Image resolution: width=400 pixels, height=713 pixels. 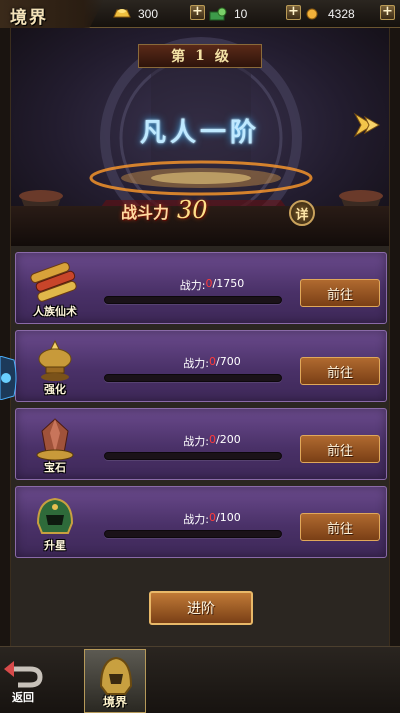 I want to click on detail-button: 详, so click(x=302, y=213).